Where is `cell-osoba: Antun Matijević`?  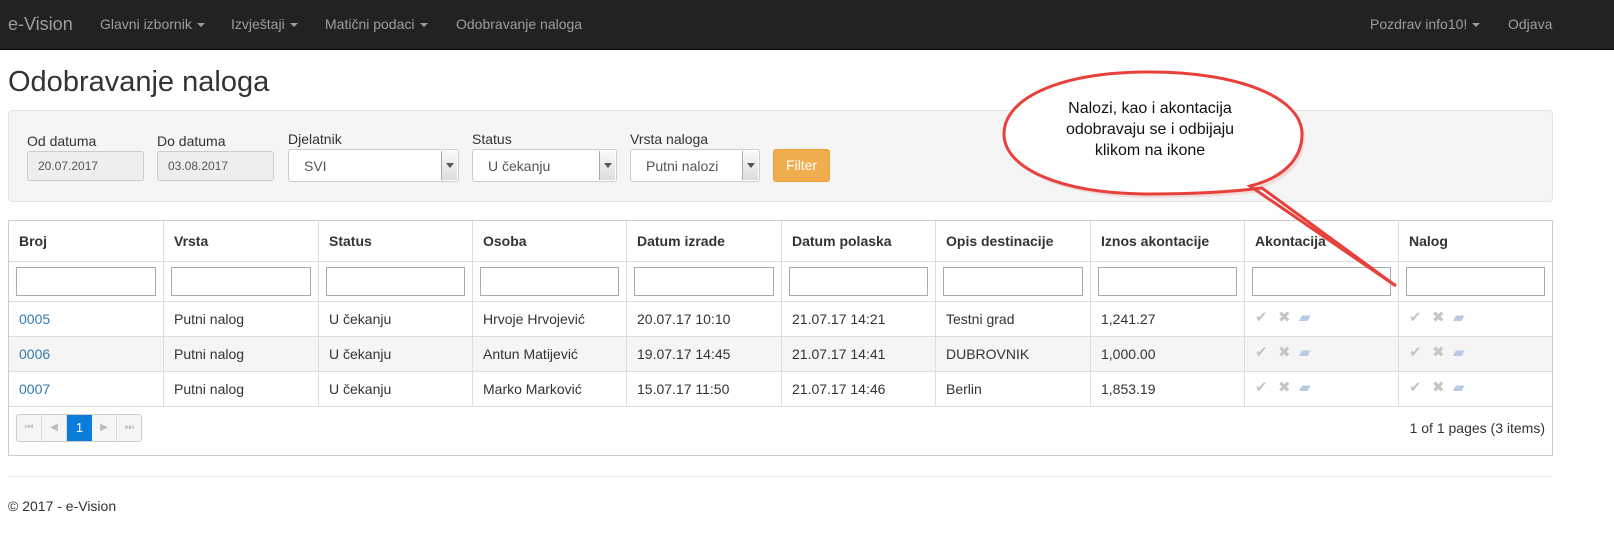 cell-osoba: Antun Matijević is located at coordinates (550, 354).